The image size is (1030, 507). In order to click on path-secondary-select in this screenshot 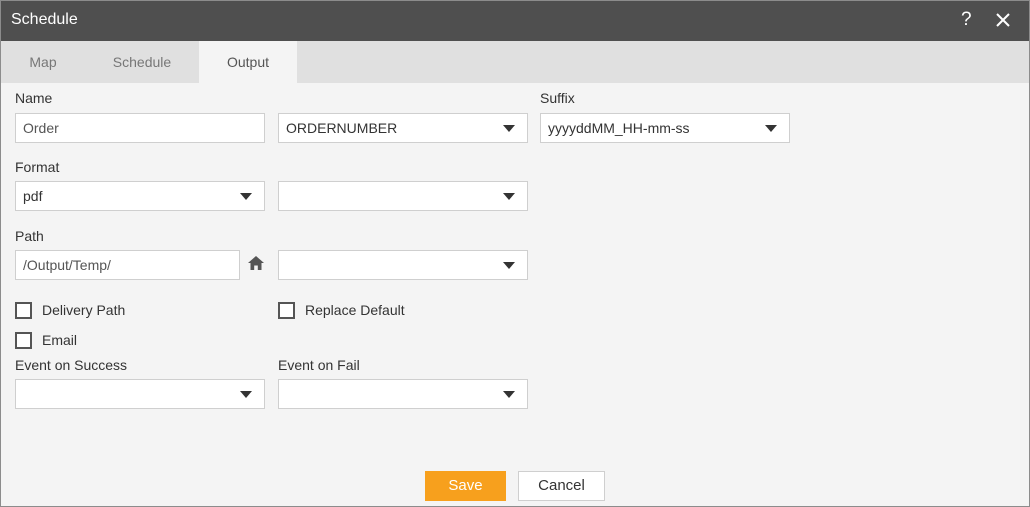, I will do `click(403, 265)`.